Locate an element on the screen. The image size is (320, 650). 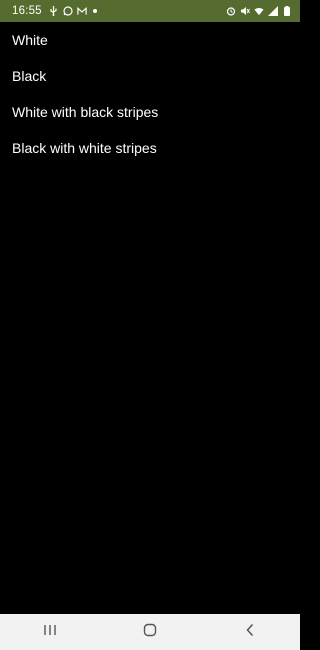
usb-icon is located at coordinates (54, 11).